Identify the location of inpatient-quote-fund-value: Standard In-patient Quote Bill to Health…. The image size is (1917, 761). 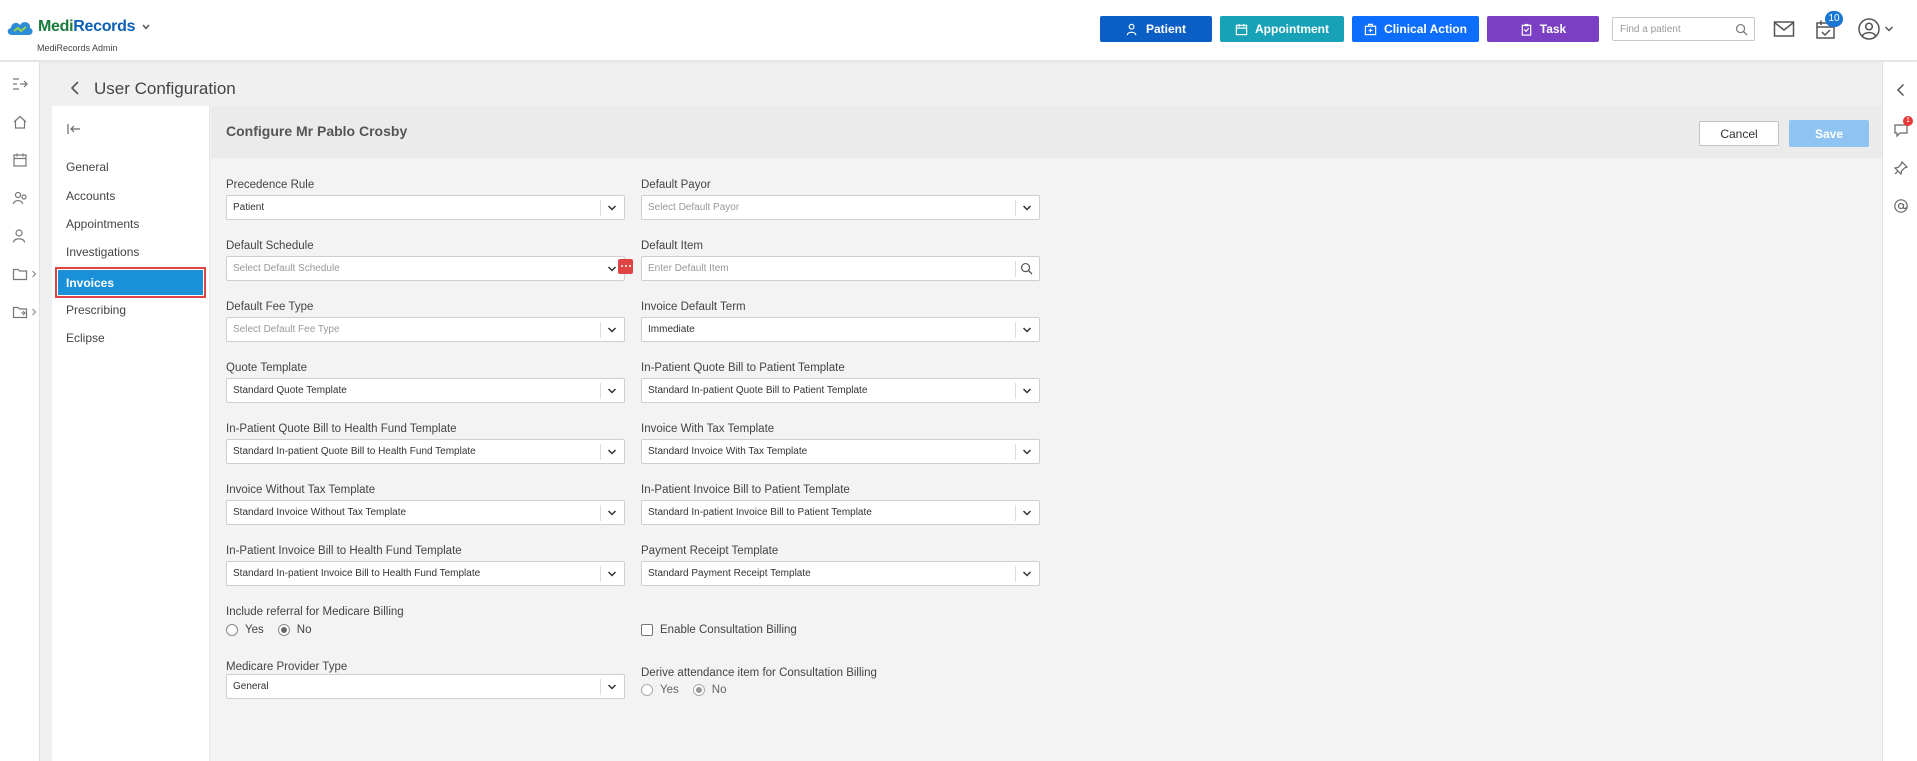
(354, 451).